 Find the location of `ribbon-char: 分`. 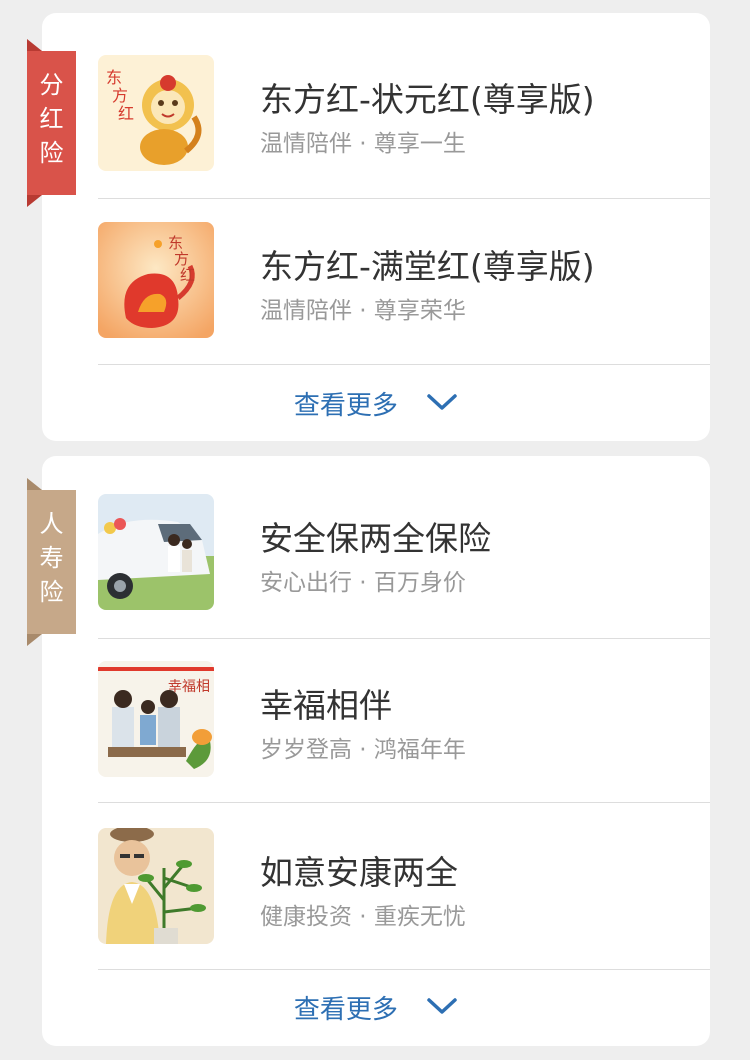

ribbon-char: 分 is located at coordinates (51, 85).